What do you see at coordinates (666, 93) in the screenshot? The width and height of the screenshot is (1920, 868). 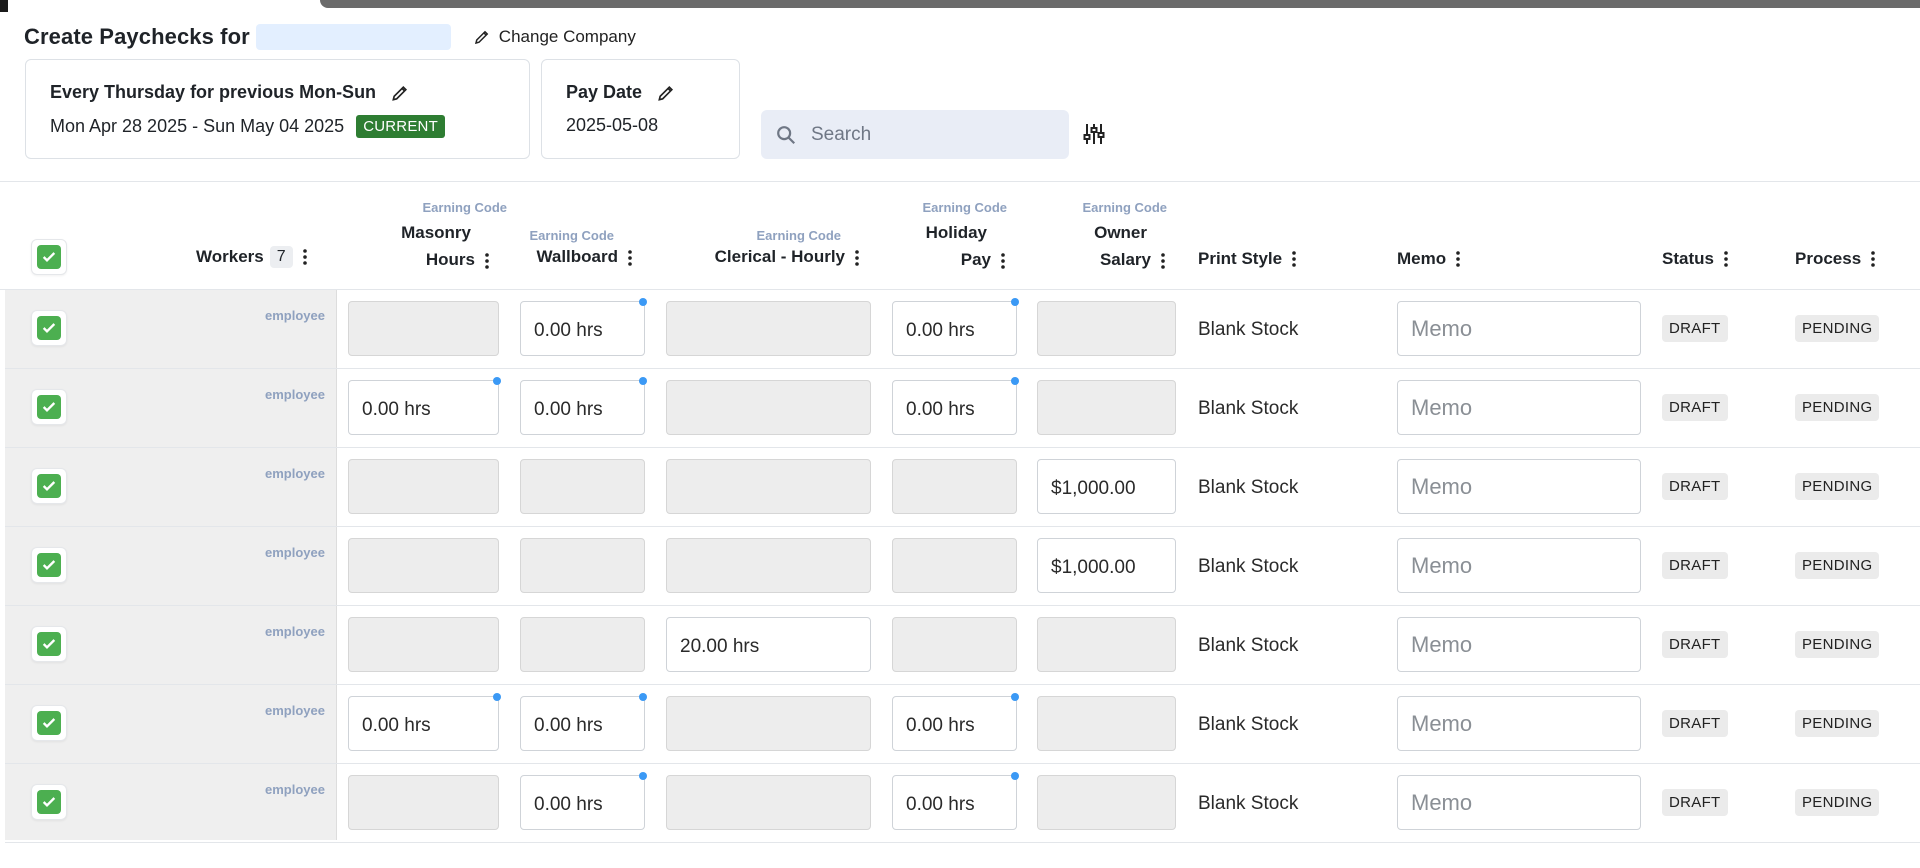 I see `edit-pay-date-icon` at bounding box center [666, 93].